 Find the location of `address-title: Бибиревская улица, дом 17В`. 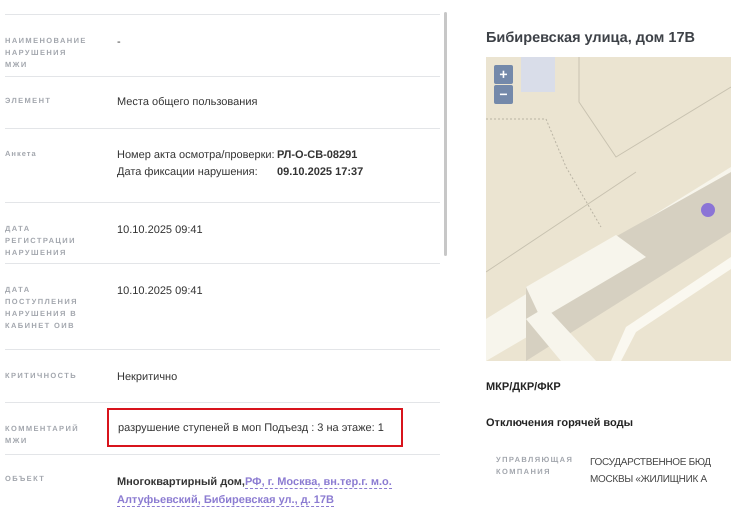

address-title: Бибиревская улица, дом 17В is located at coordinates (591, 38).